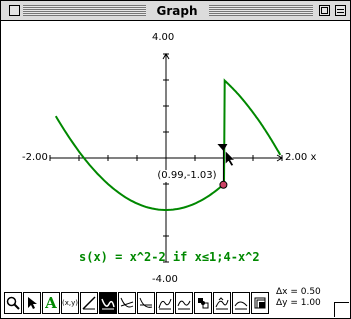 The width and height of the screenshot is (351, 319). I want to click on x-min-label: -2.00, so click(35, 157).